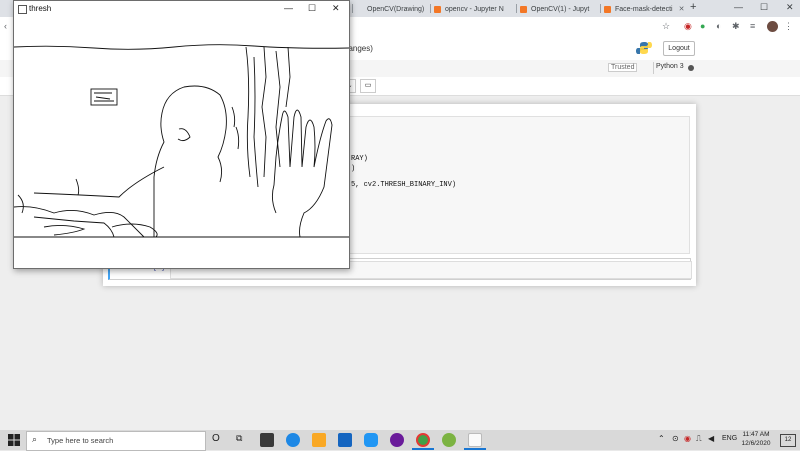 This screenshot has height=451, width=800. I want to click on thresh-maximize-button: ☐, so click(312, 8).